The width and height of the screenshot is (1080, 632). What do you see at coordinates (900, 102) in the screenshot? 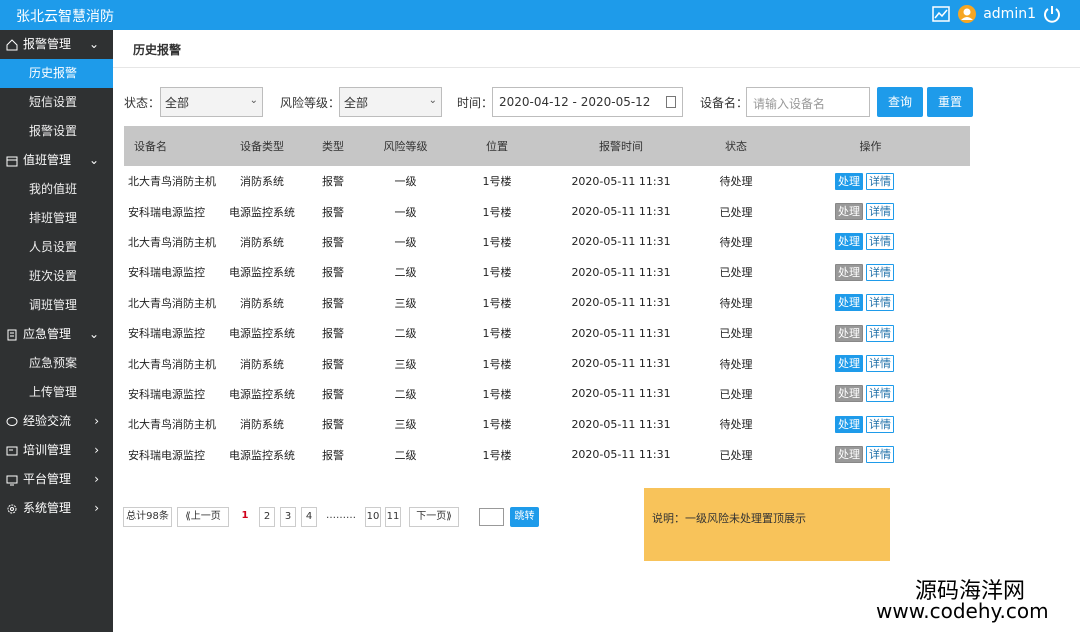
I see `query-button: 查询` at bounding box center [900, 102].